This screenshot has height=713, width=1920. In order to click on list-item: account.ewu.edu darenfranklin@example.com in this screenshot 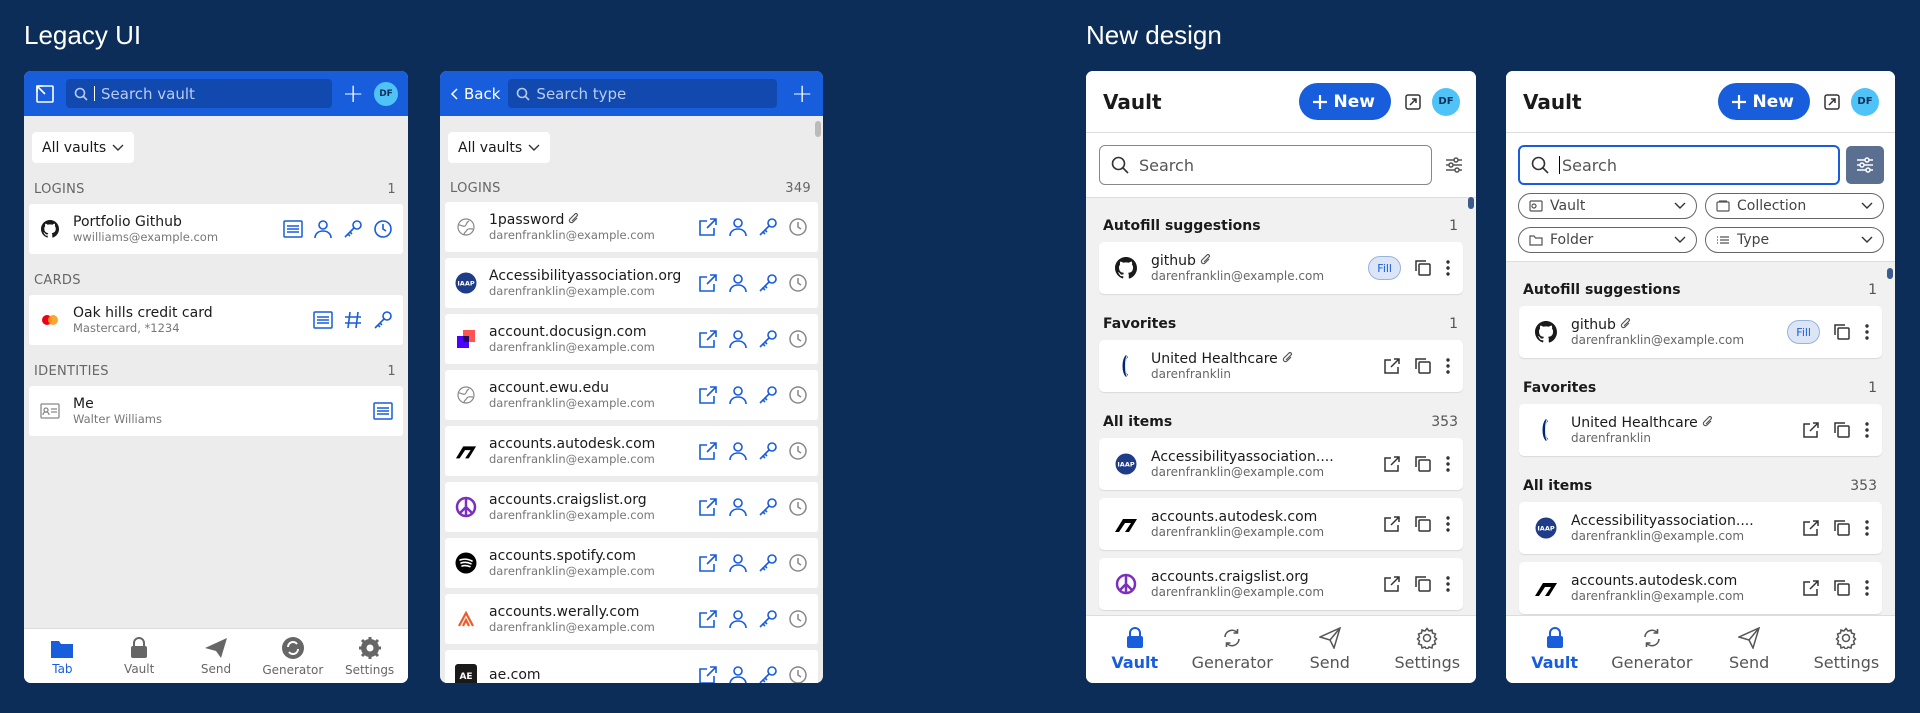, I will do `click(631, 395)`.